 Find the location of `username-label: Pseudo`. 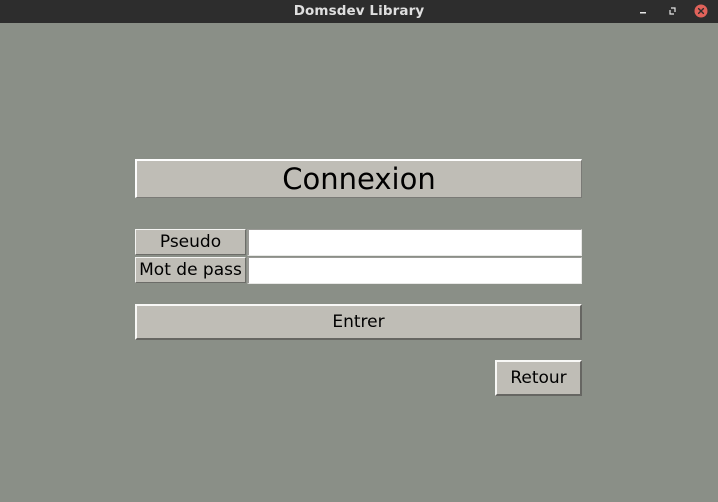

username-label: Pseudo is located at coordinates (190, 242).